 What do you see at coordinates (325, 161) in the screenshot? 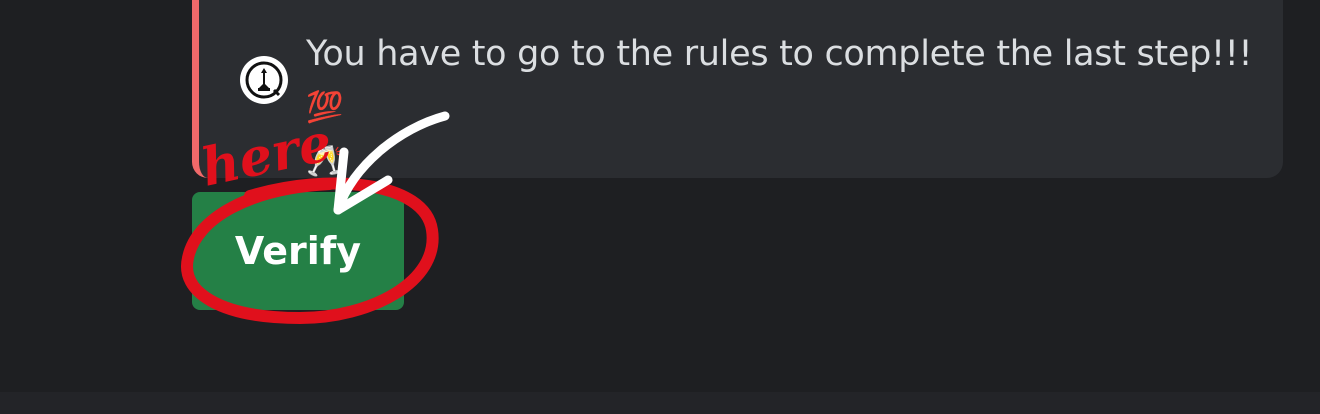
I see `clinking-glasses-emoji: 🥂` at bounding box center [325, 161].